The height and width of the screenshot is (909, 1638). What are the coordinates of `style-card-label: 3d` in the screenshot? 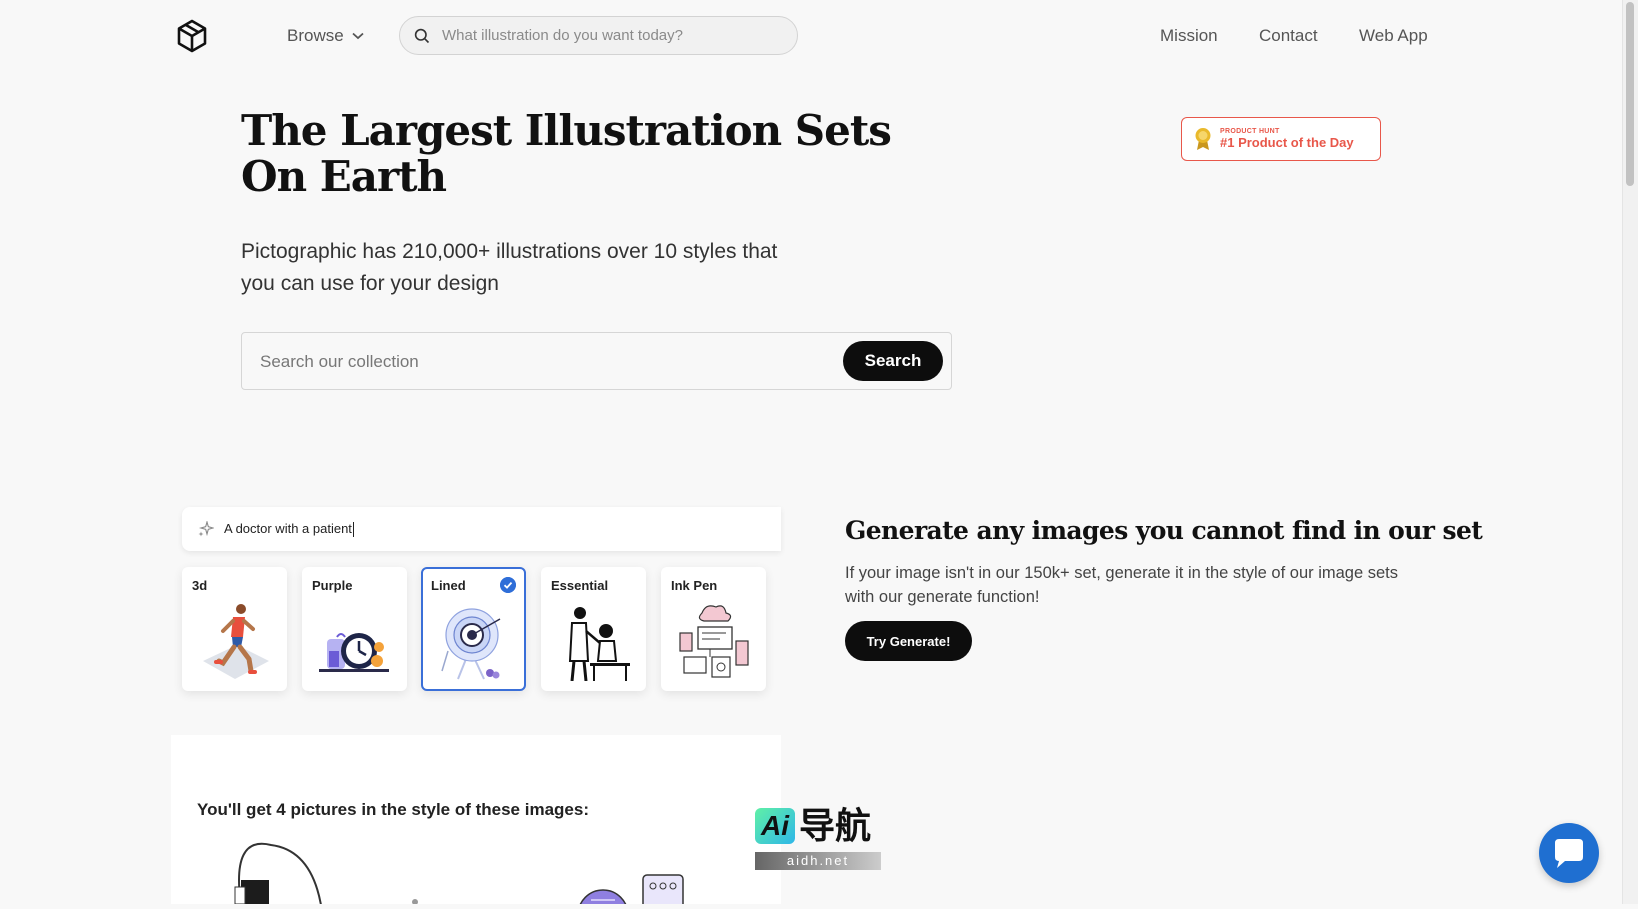 It's located at (200, 585).